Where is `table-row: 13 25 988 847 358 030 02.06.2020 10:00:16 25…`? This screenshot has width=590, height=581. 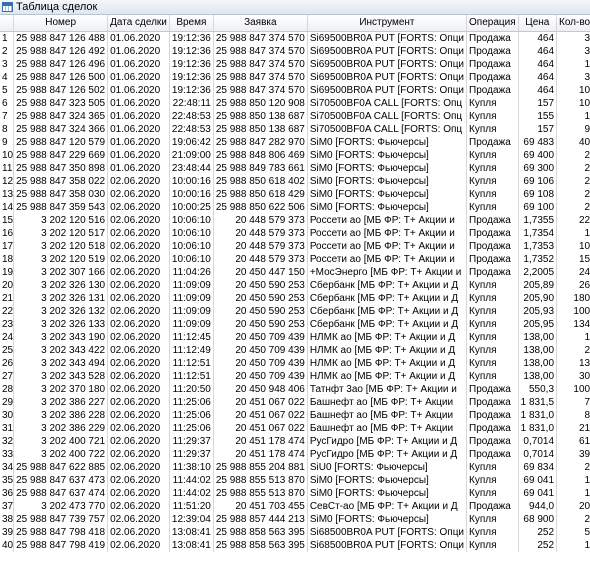
table-row: 13 25 988 847 358 030 02.06.2020 10:00:16 25… is located at coordinates (295, 194).